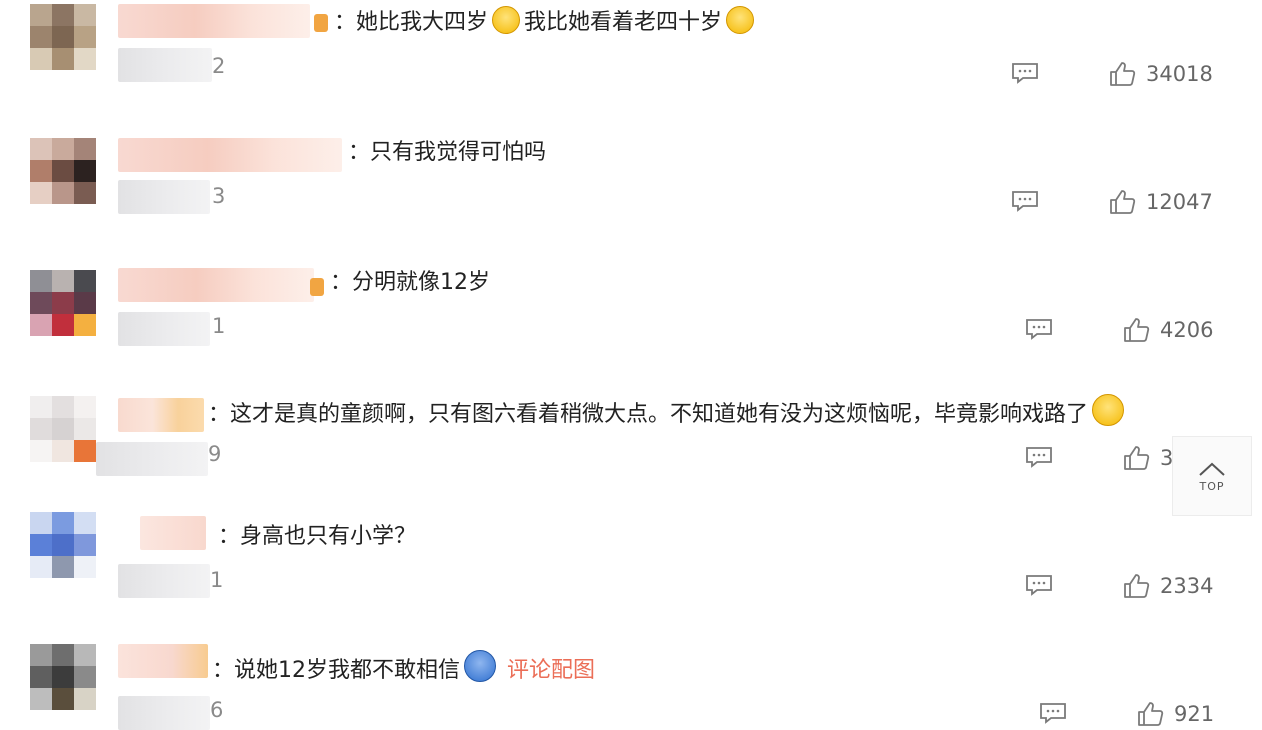 Image resolution: width=1262 pixels, height=730 pixels. I want to click on comment-item: 6 ：说她12岁我都不敢相信 评论配图 921, so click(631, 685).